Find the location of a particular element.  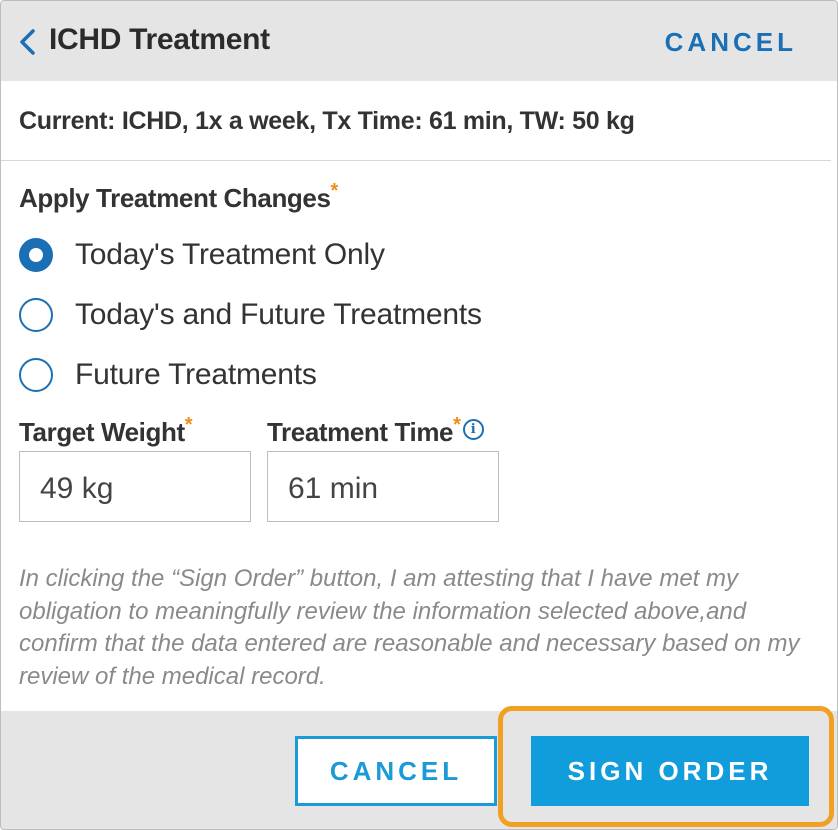

radio-option-todays-and-future: Today's and Future Treatments is located at coordinates (299, 315).